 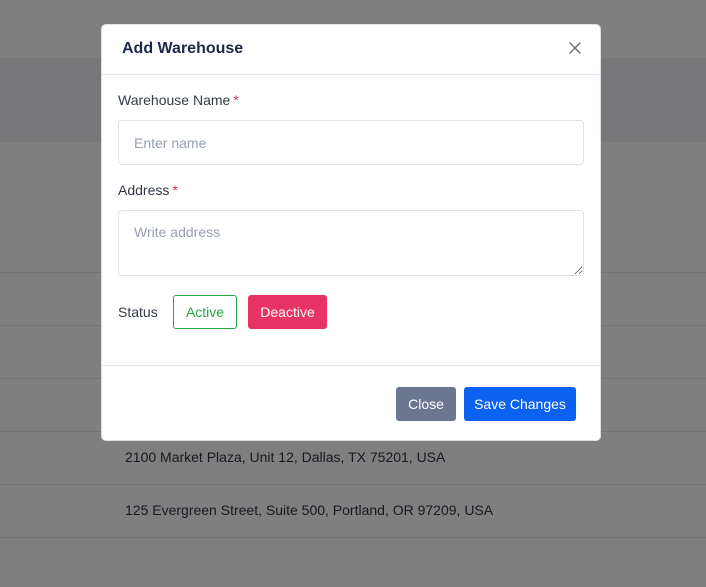 What do you see at coordinates (174, 100) in the screenshot?
I see `warehouse-name-label-text: Warehouse Name` at bounding box center [174, 100].